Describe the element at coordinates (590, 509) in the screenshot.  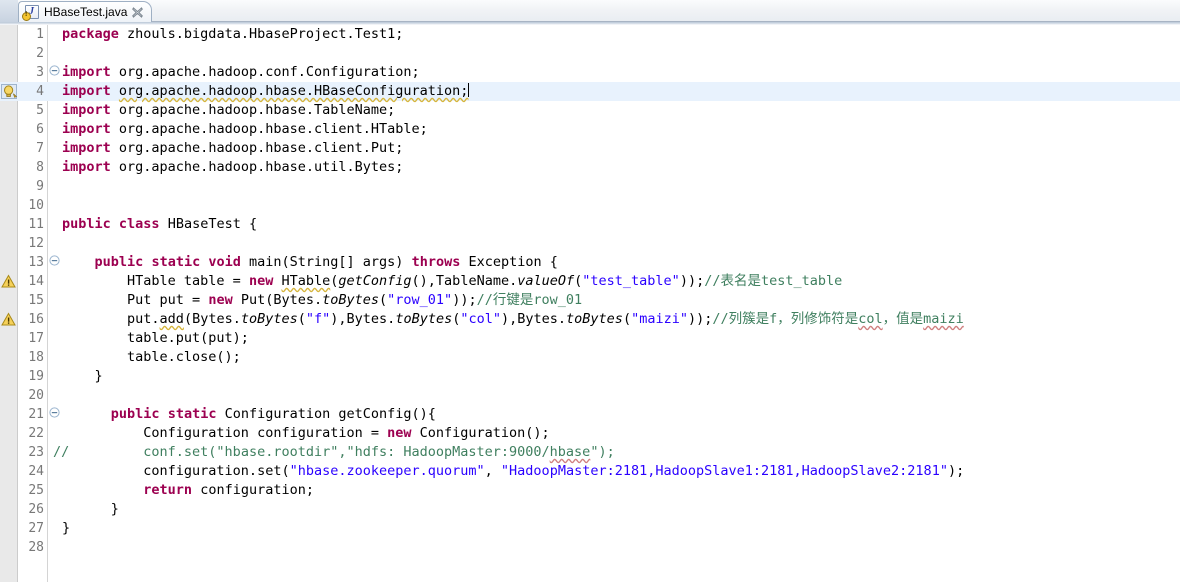
I see `code-line: 26 }` at that location.